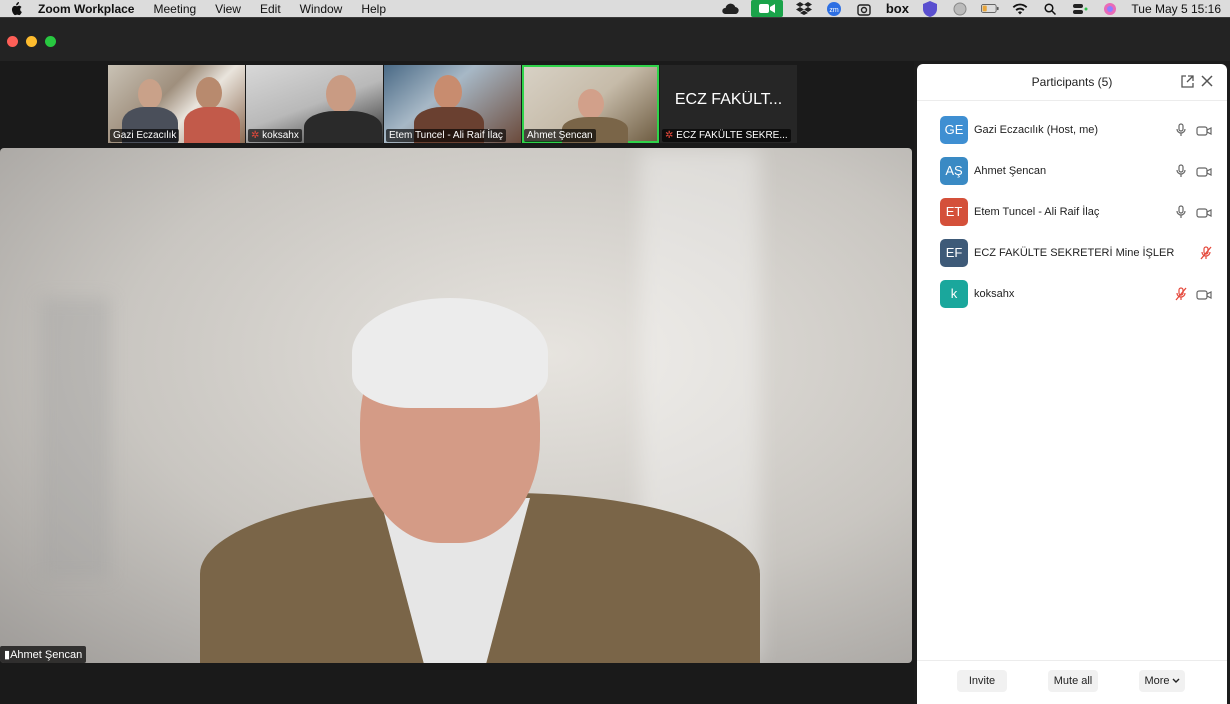 Image resolution: width=1230 pixels, height=704 pixels. I want to click on menubar-clock: Tue May 5 15:16, so click(1176, 9).